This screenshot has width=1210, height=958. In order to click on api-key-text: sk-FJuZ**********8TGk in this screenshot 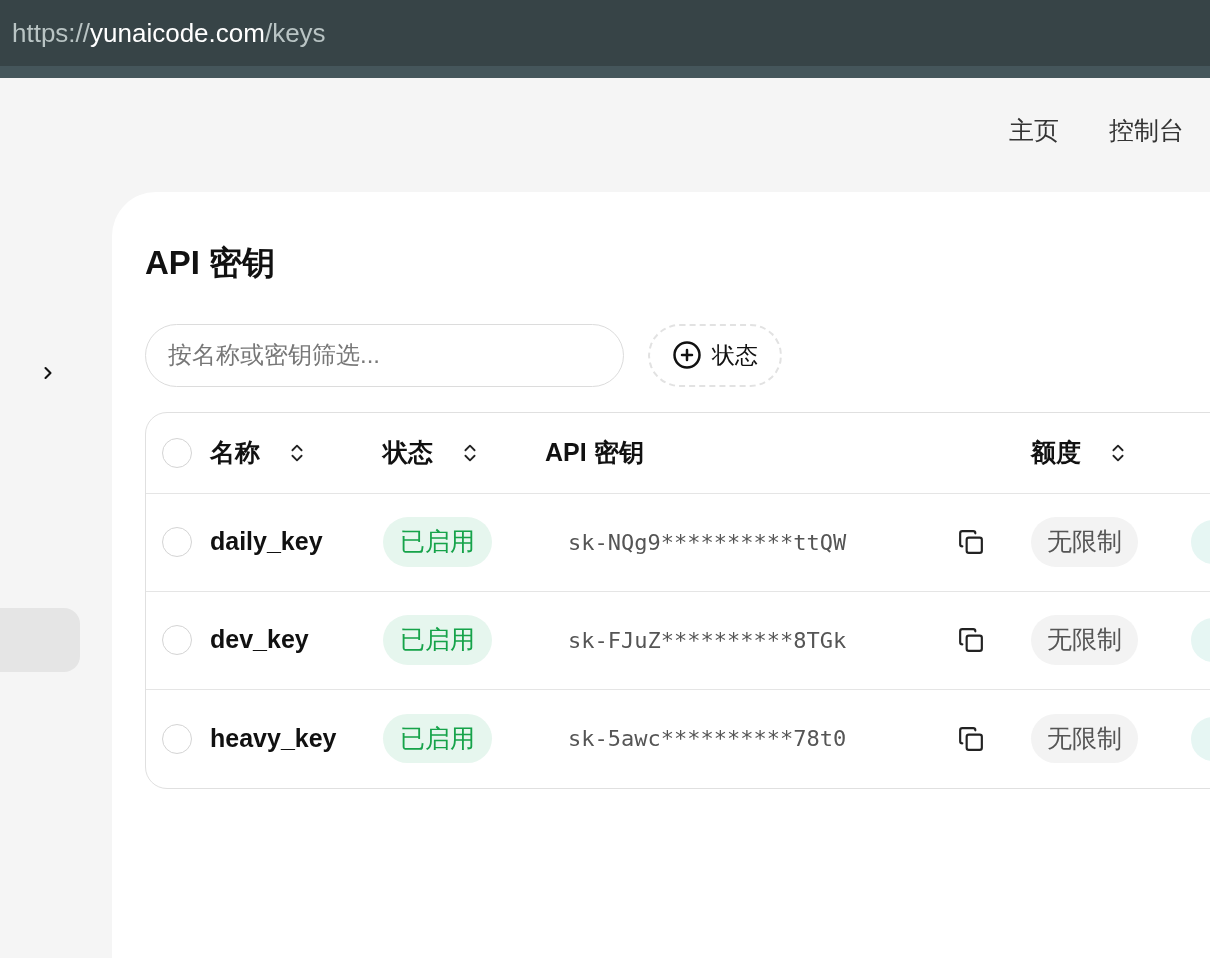, I will do `click(708, 640)`.